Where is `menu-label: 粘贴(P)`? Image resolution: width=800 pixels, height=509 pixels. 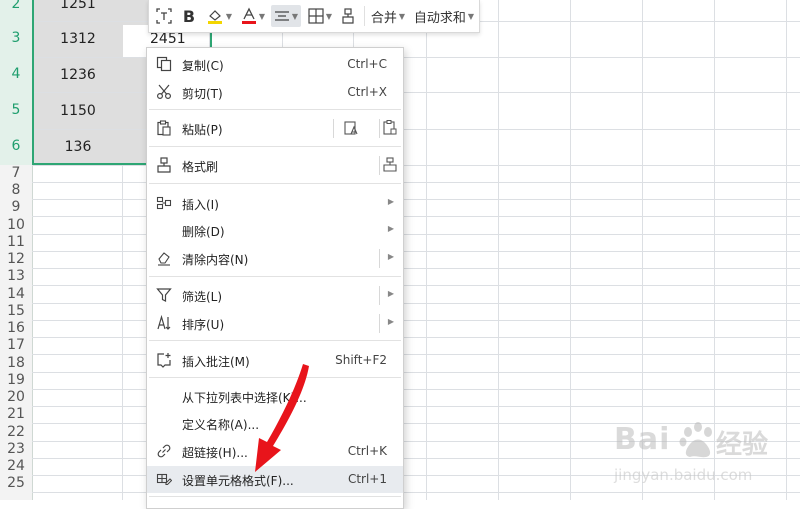
menu-label: 粘贴(P) is located at coordinates (202, 130).